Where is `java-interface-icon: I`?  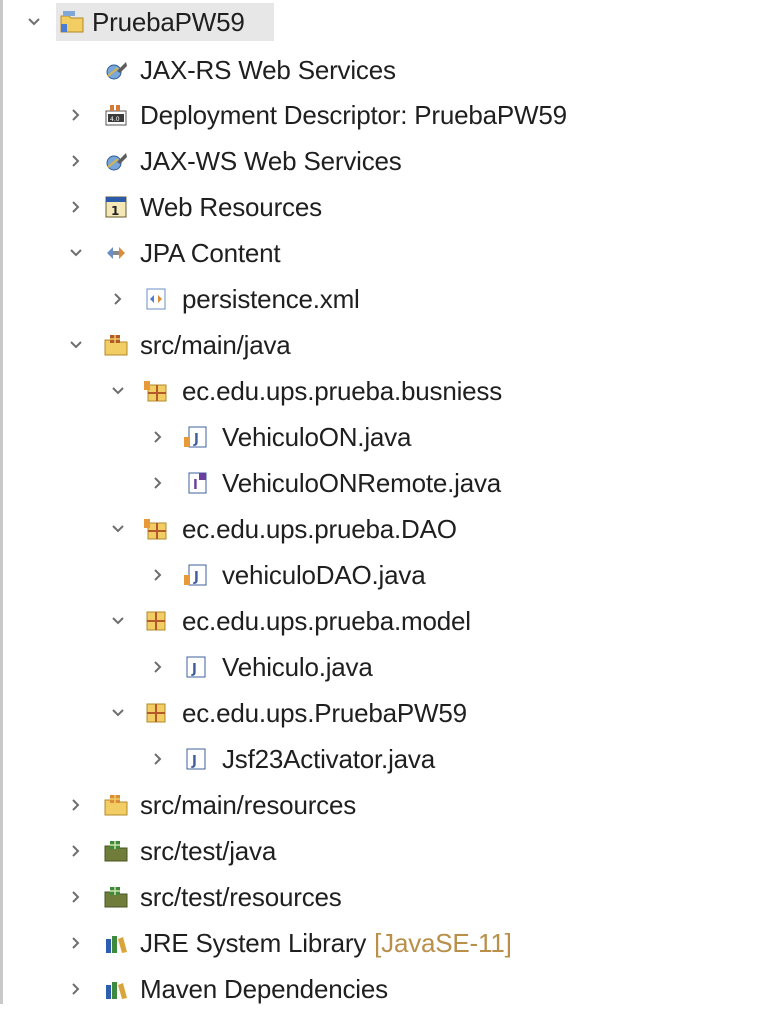 java-interface-icon: I is located at coordinates (196, 483).